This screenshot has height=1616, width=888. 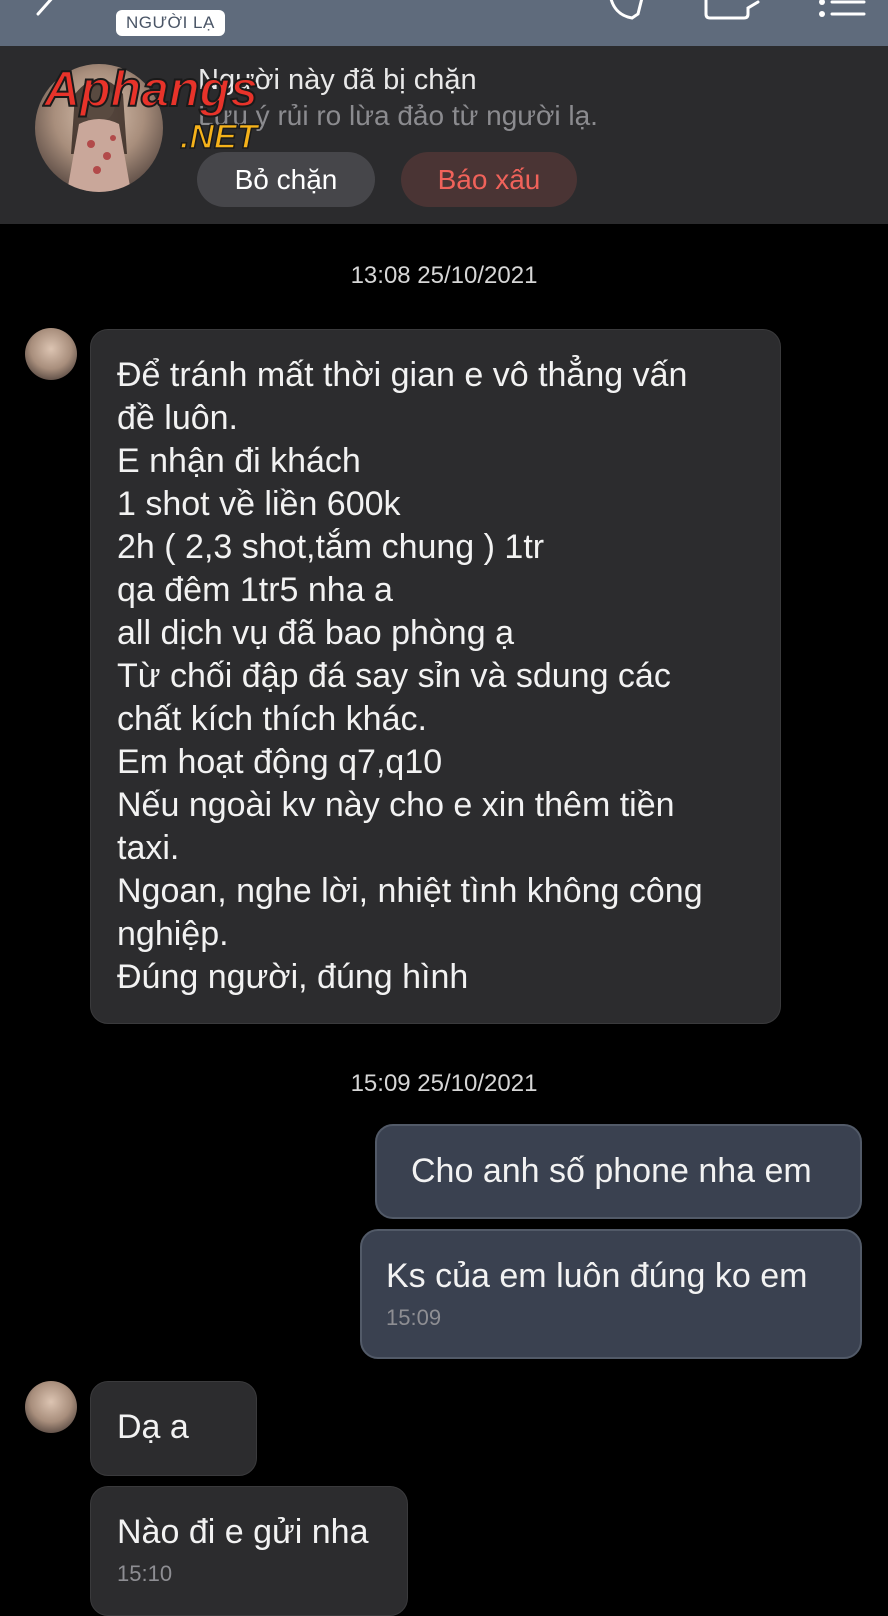 I want to click on date-separator: 15:09 25/10/2021, so click(x=444, y=1083).